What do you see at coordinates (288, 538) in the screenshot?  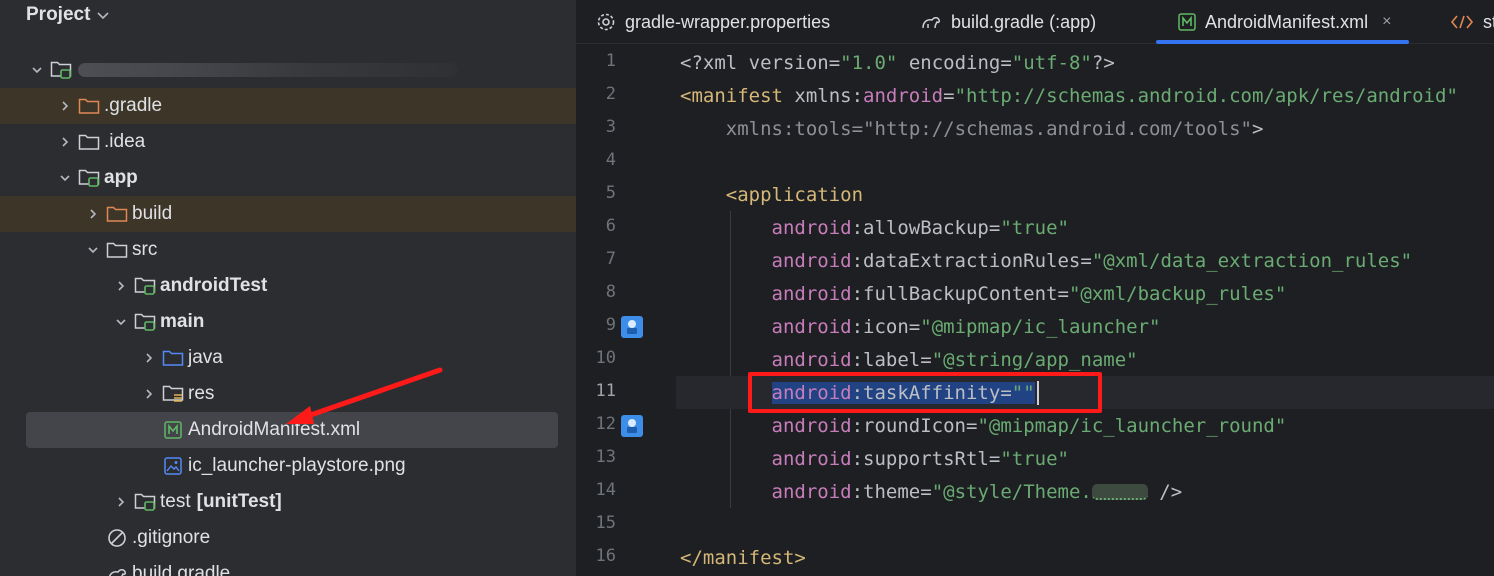 I see `tree-item-gitignore: .gitignore` at bounding box center [288, 538].